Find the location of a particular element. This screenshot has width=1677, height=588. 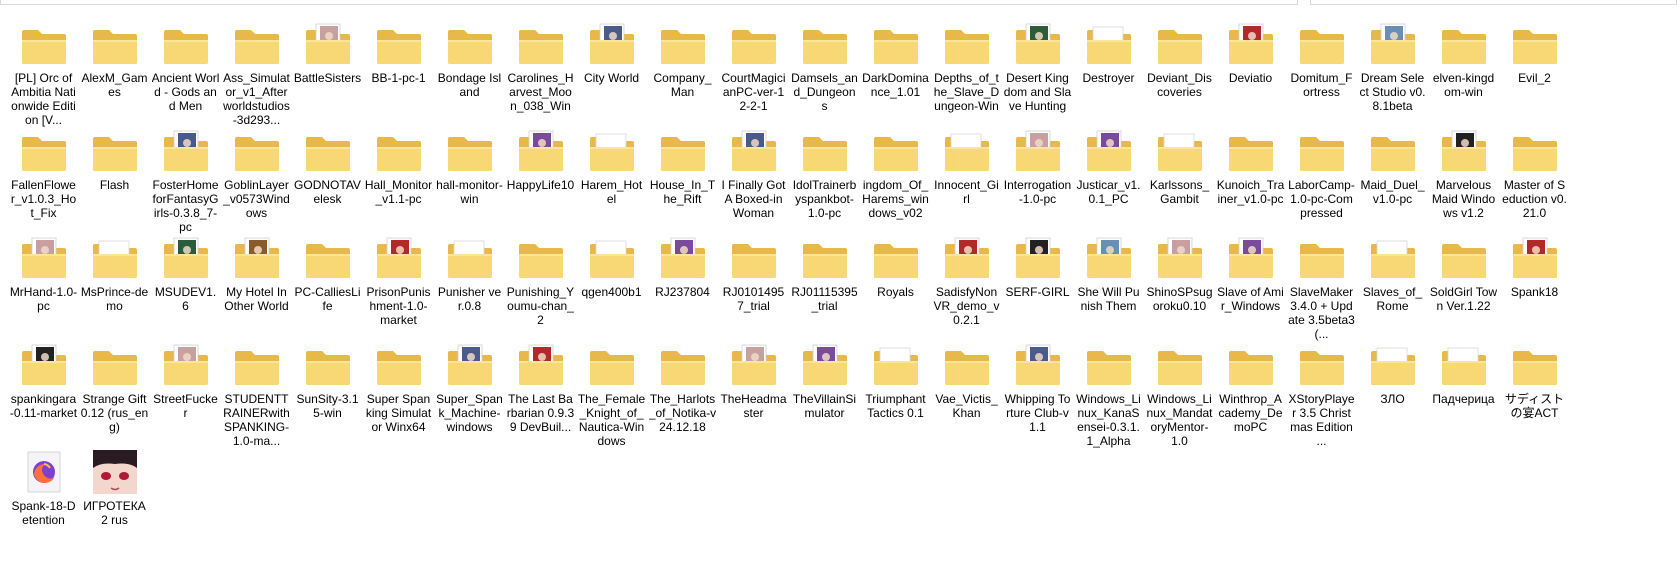

file-item: SERF-GIRL is located at coordinates (1037, 287).